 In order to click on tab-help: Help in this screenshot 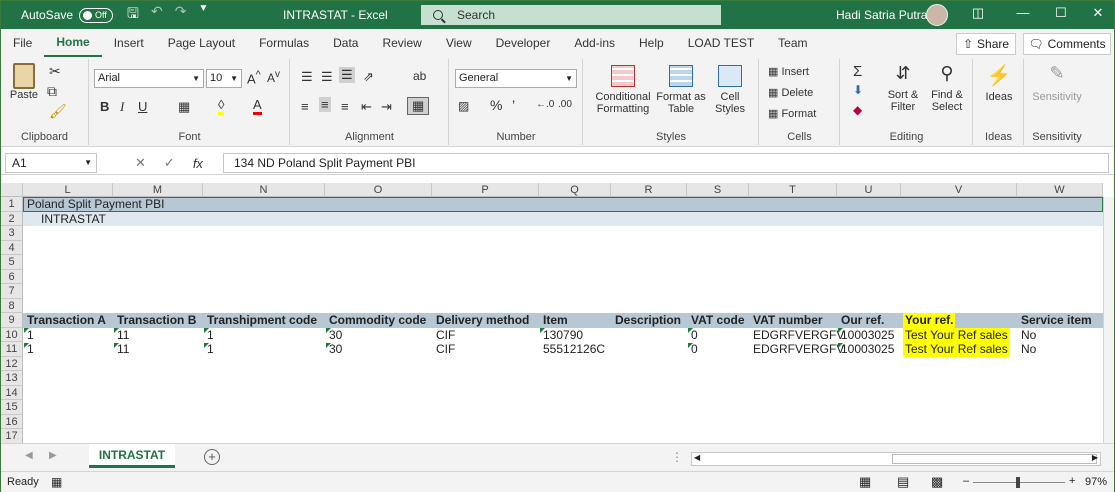, I will do `click(651, 43)`.